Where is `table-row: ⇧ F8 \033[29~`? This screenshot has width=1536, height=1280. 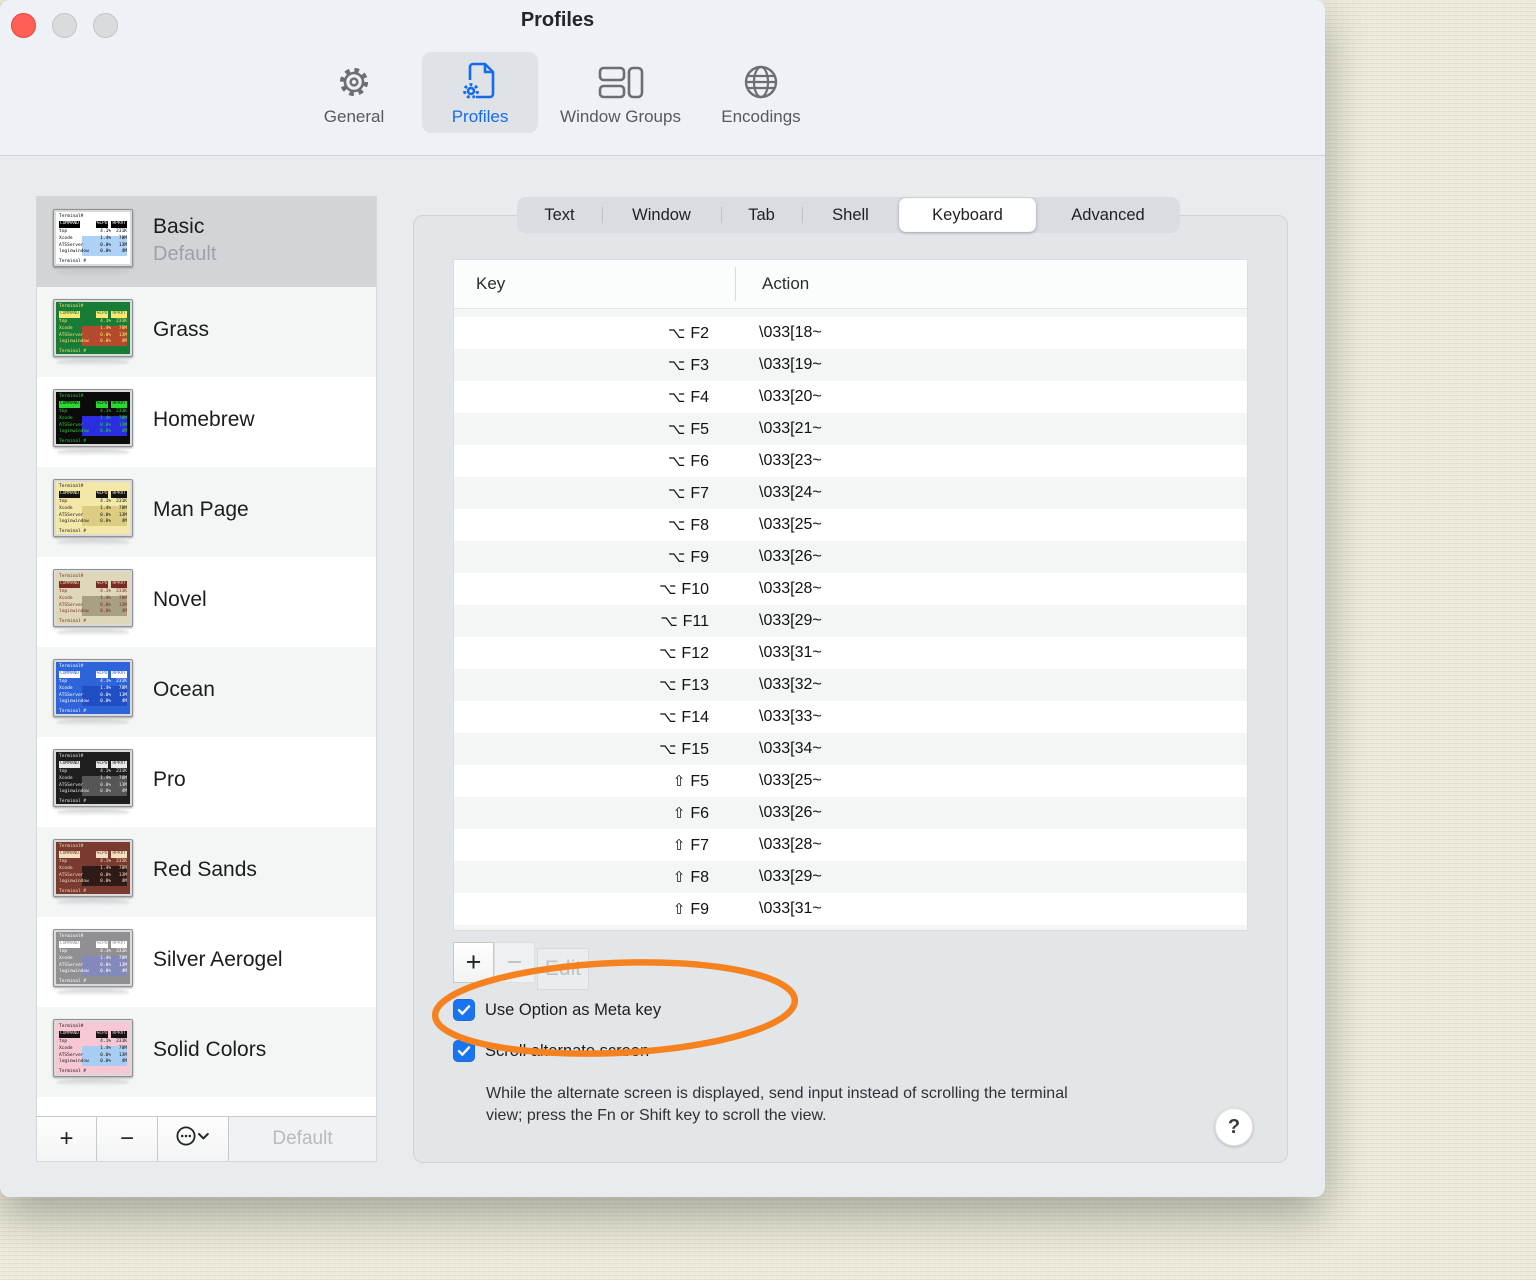 table-row: ⇧ F8 \033[29~ is located at coordinates (850, 877).